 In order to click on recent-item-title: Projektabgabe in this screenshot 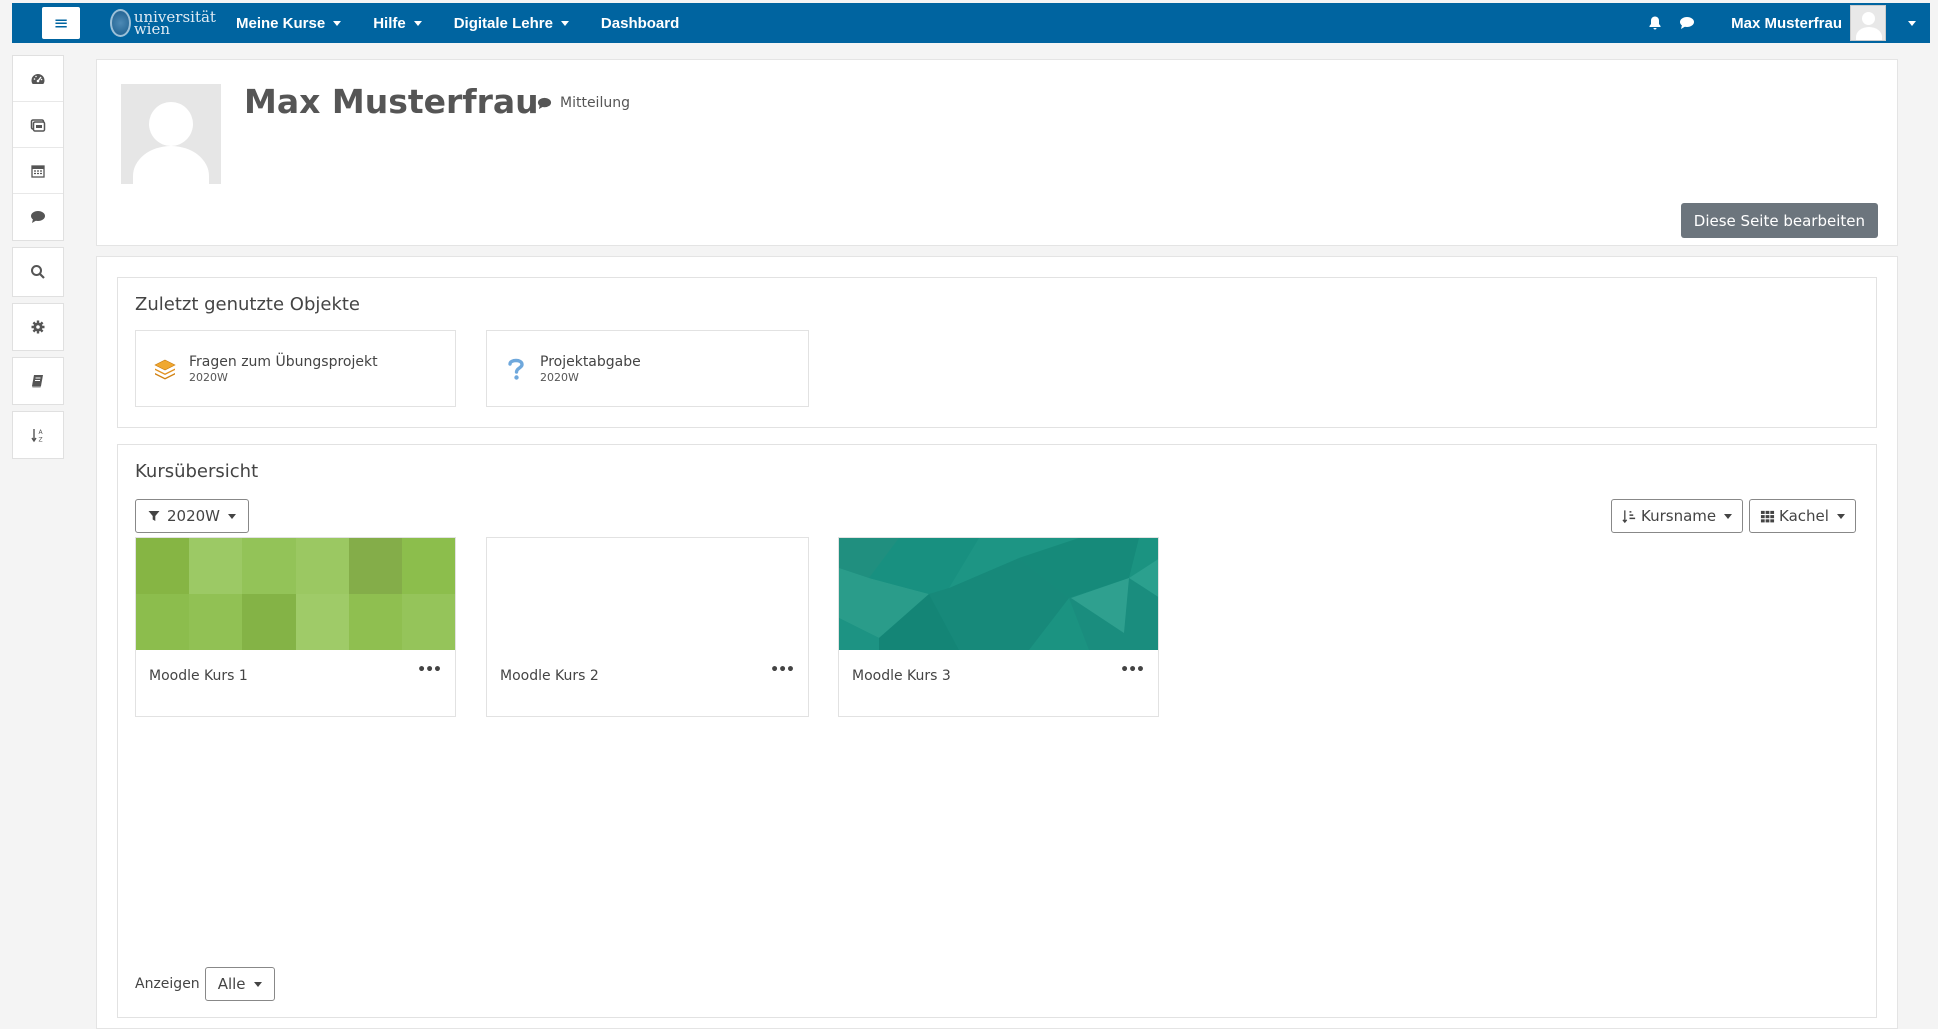, I will do `click(590, 361)`.